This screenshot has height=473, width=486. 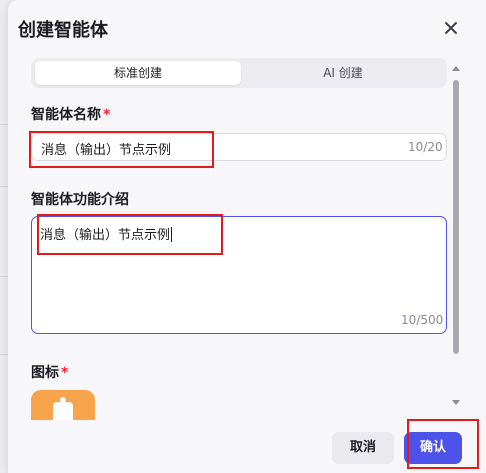 I want to click on name-label-text: 智能体名称, so click(x=66, y=115).